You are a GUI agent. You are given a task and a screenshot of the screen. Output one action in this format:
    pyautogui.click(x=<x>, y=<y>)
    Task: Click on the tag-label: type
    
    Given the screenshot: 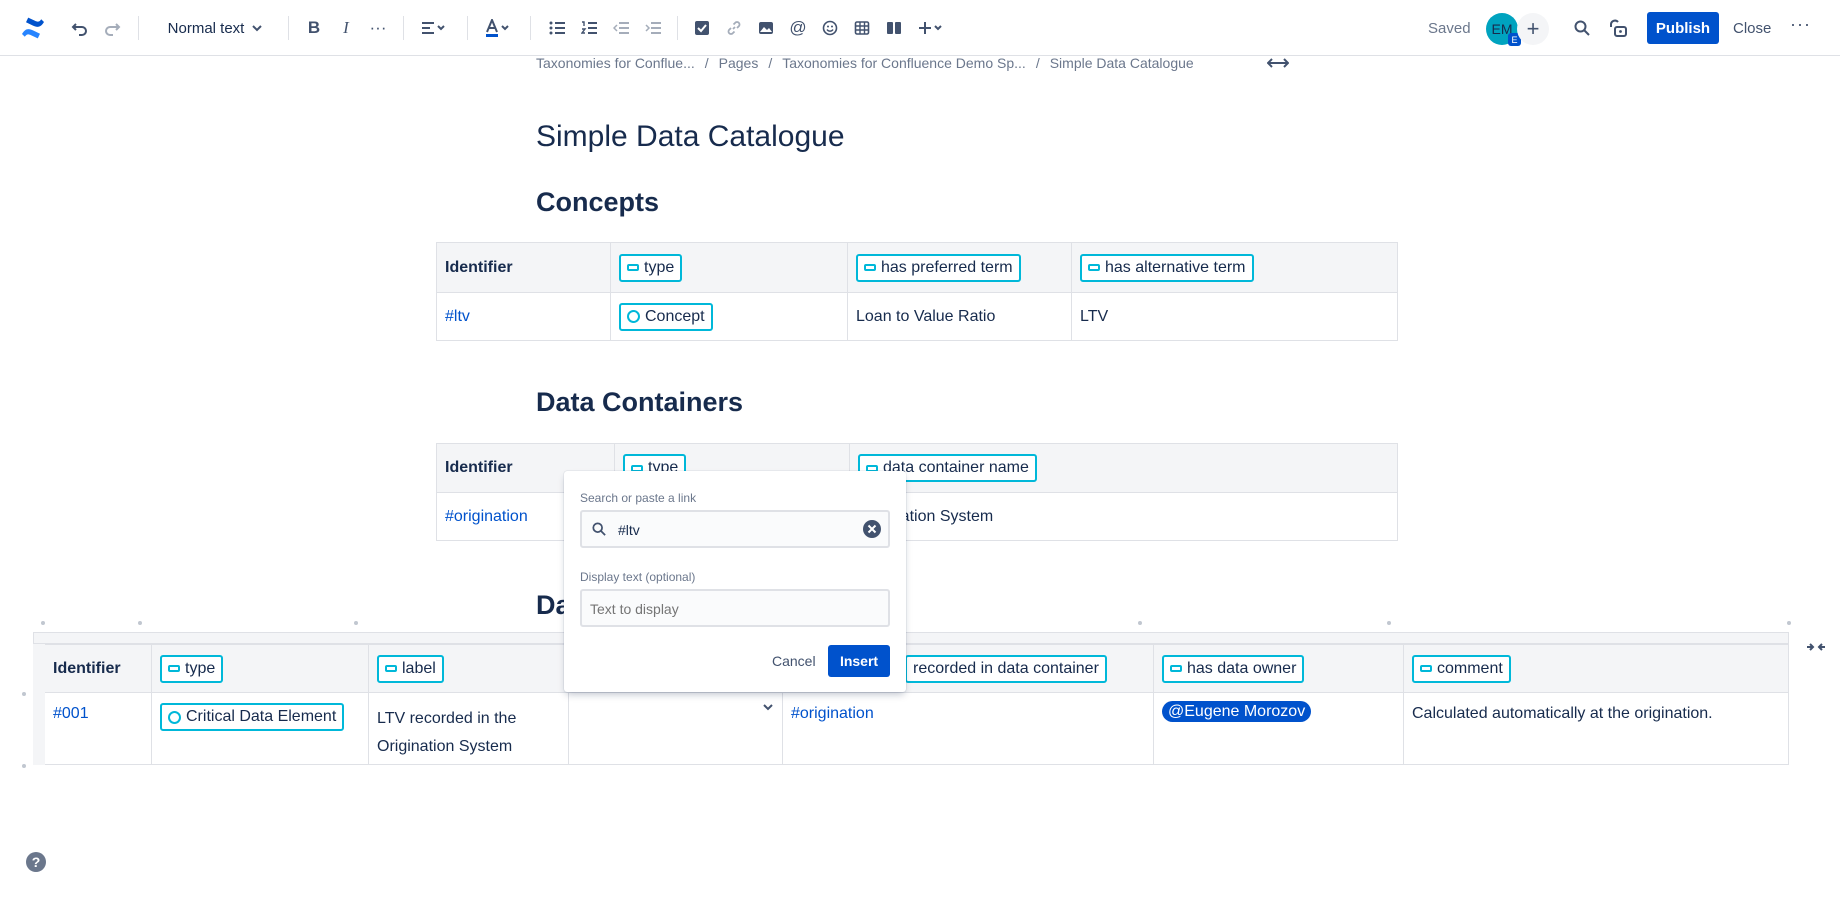 What is the action you would take?
    pyautogui.click(x=659, y=267)
    